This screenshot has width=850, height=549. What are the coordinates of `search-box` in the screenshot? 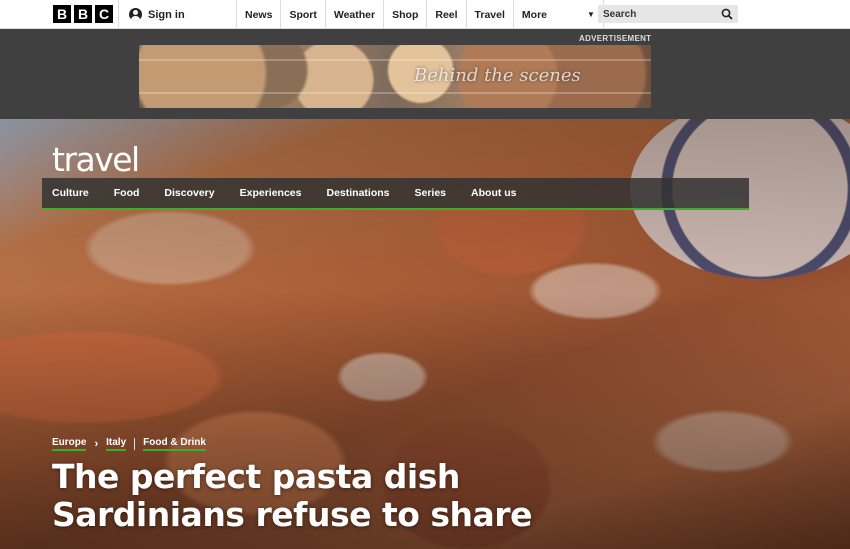 It's located at (668, 14).